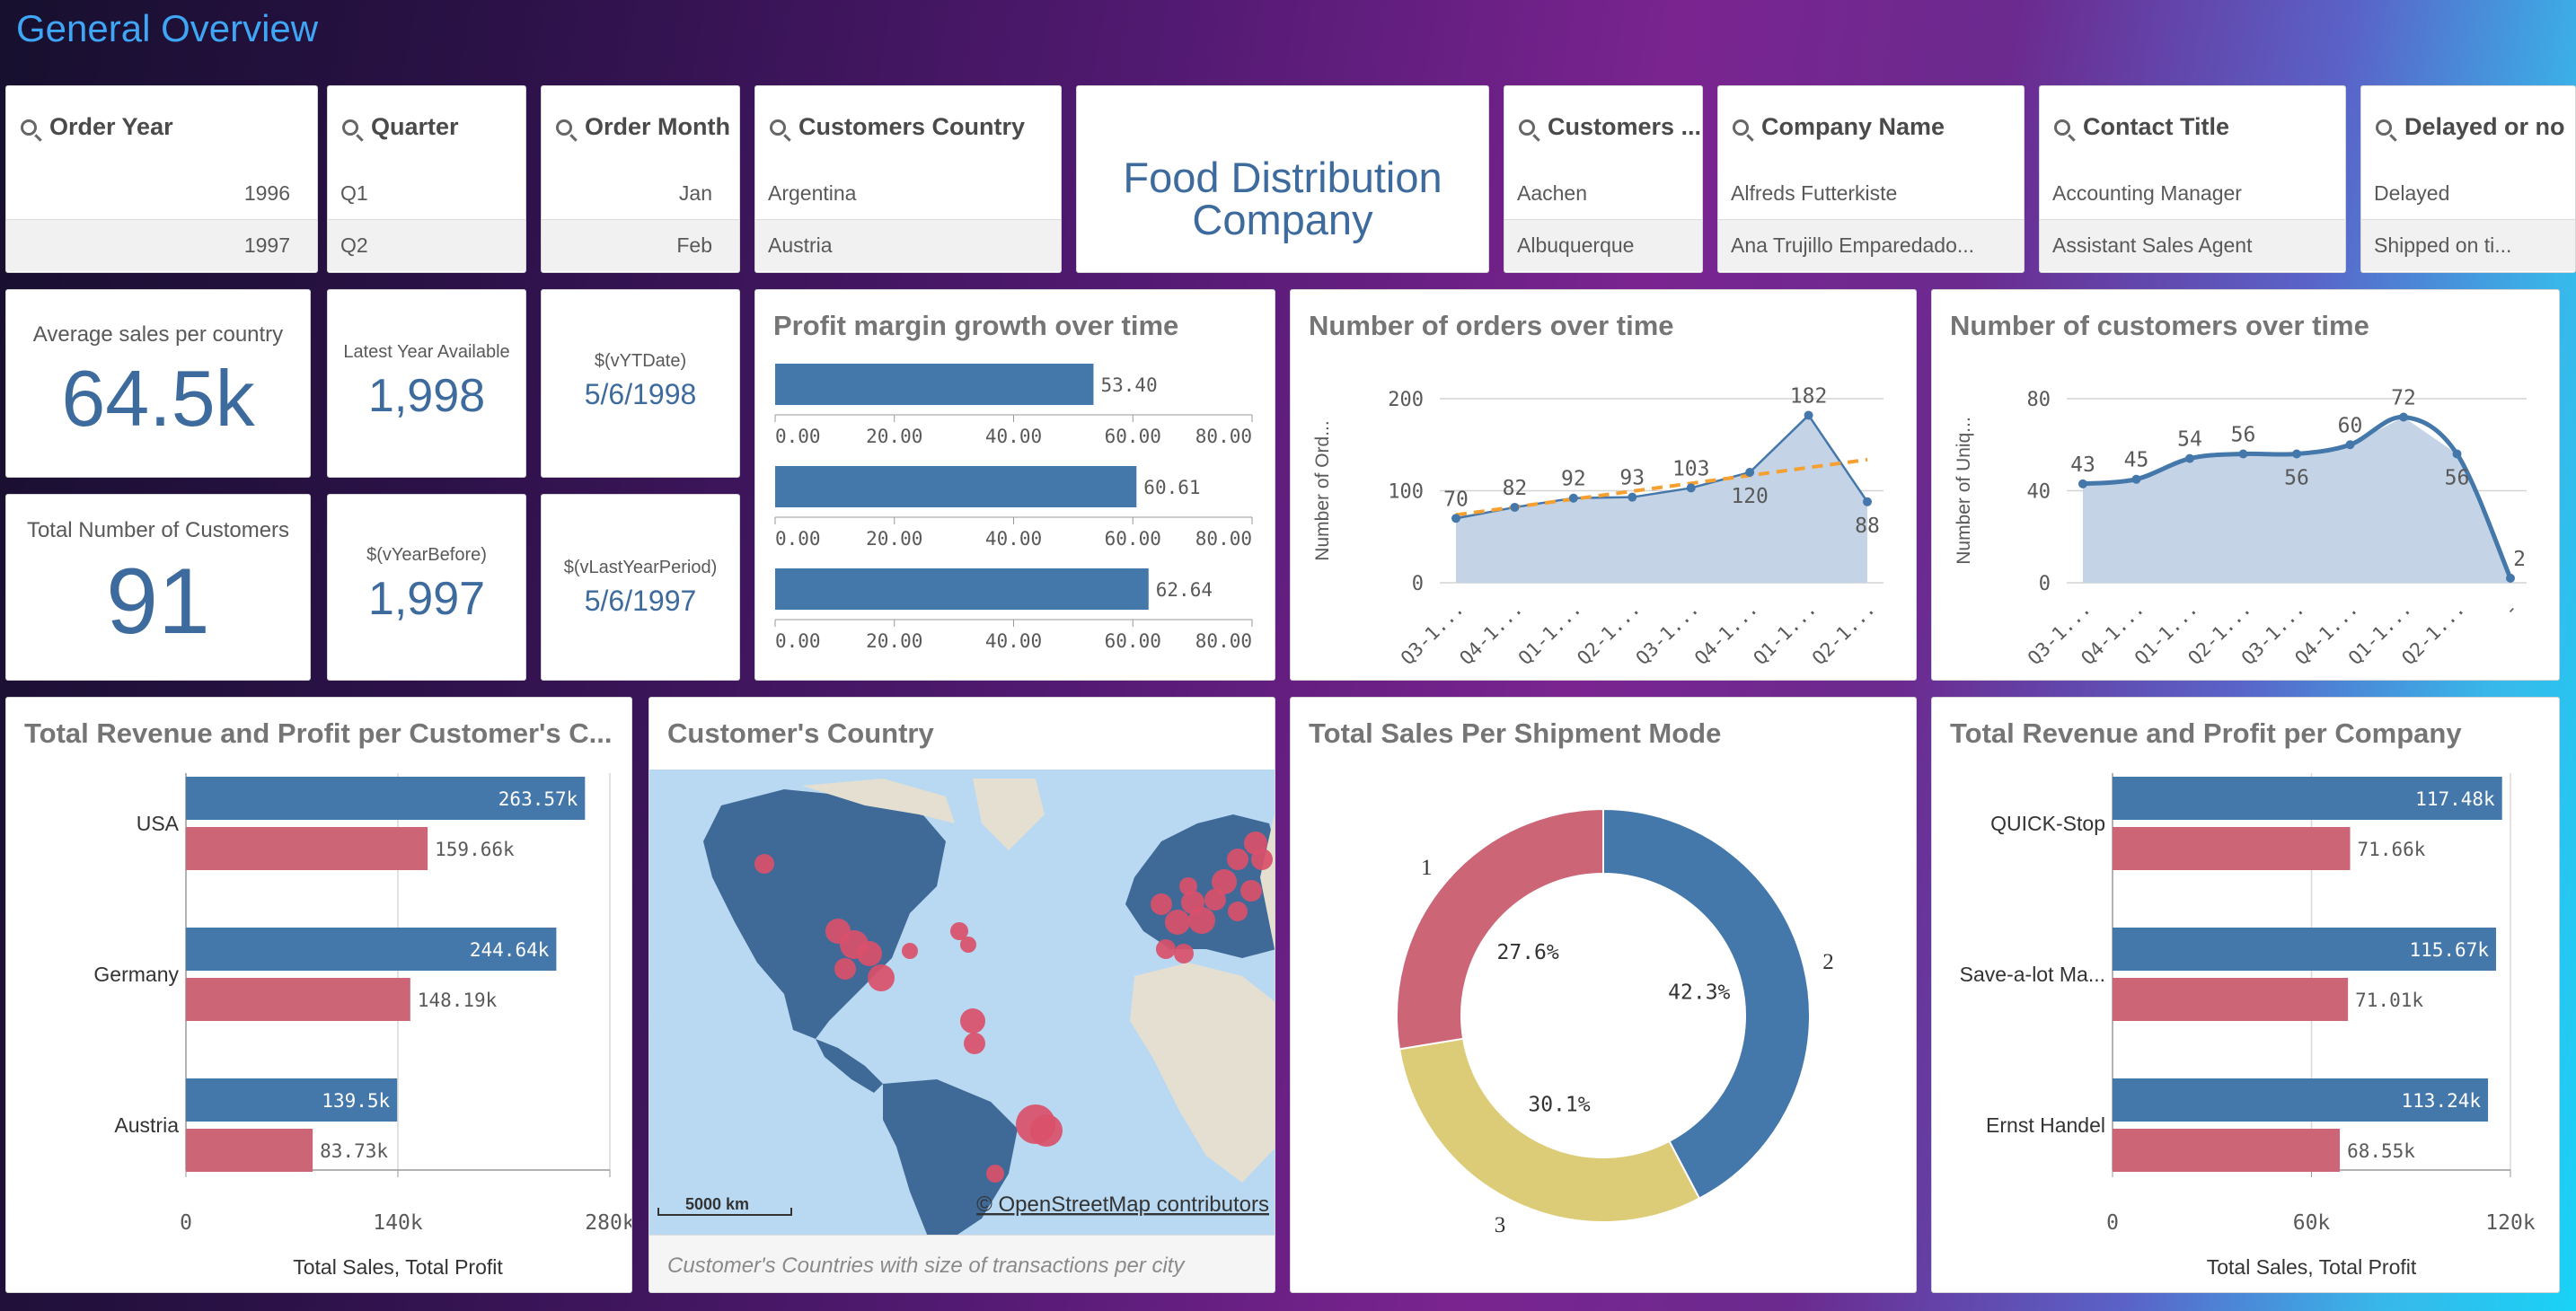  Describe the element at coordinates (400, 127) in the screenshot. I see `filter-title: Quarter` at that location.